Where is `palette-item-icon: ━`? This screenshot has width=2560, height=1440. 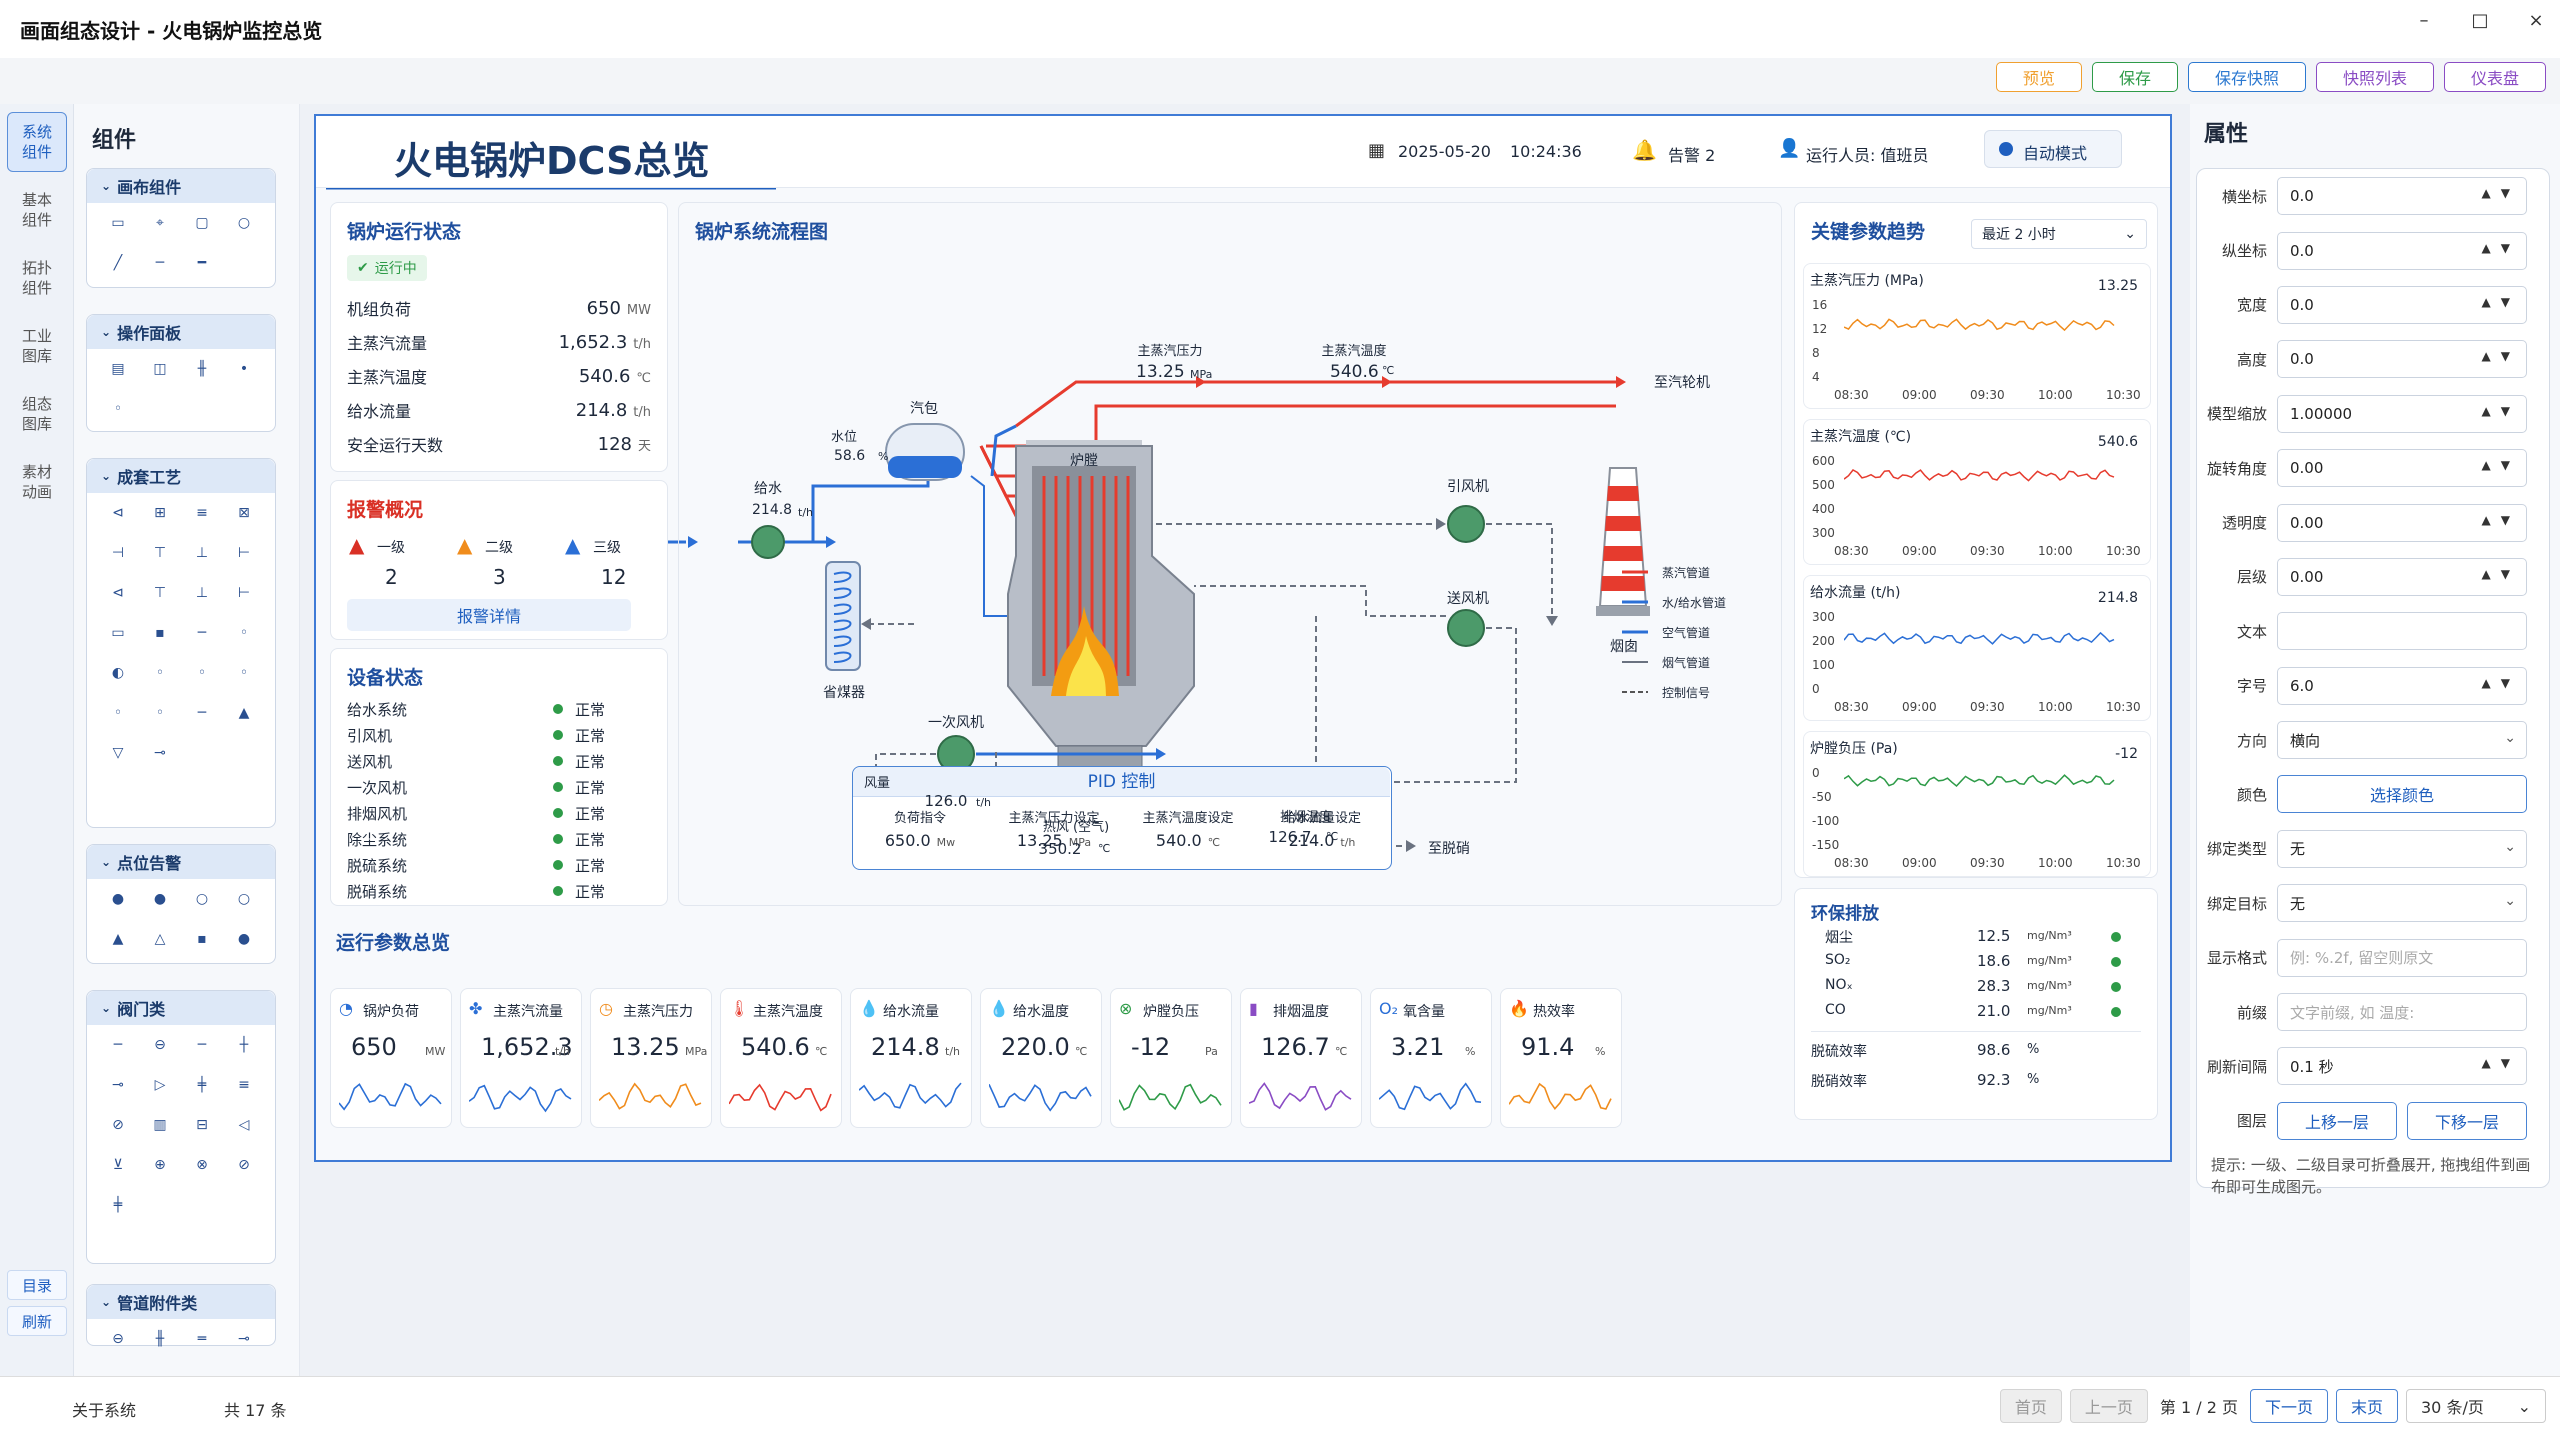
palette-item-icon: ━ is located at coordinates (202, 263).